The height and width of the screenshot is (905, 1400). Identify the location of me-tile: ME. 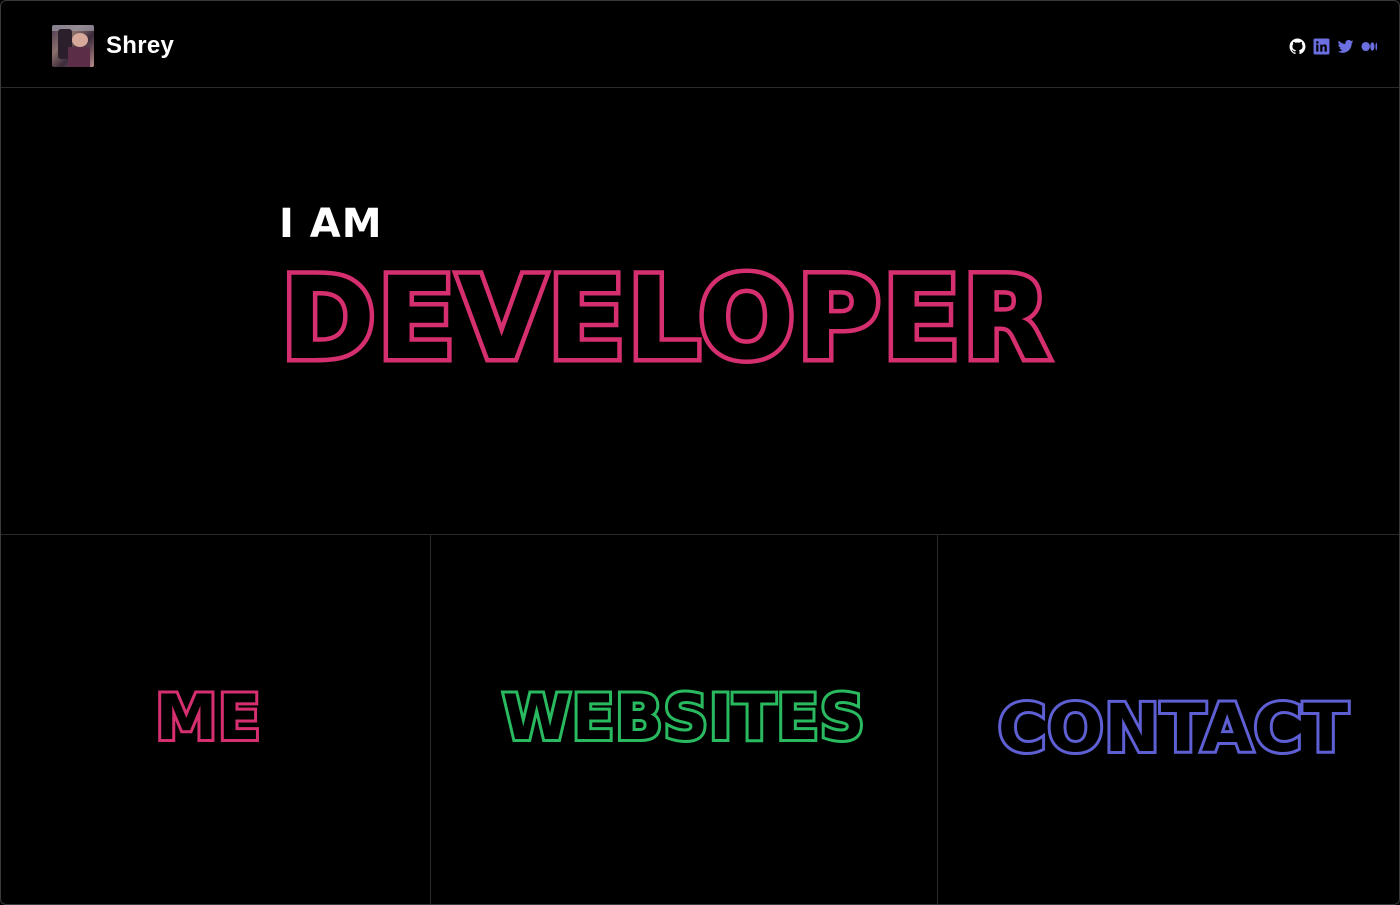
(216, 719).